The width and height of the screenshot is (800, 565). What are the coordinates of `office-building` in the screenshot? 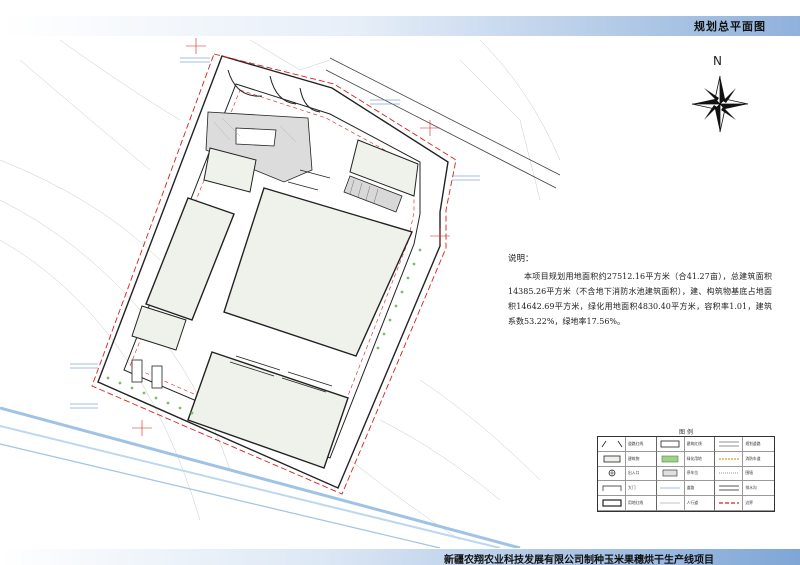 It's located at (256, 137).